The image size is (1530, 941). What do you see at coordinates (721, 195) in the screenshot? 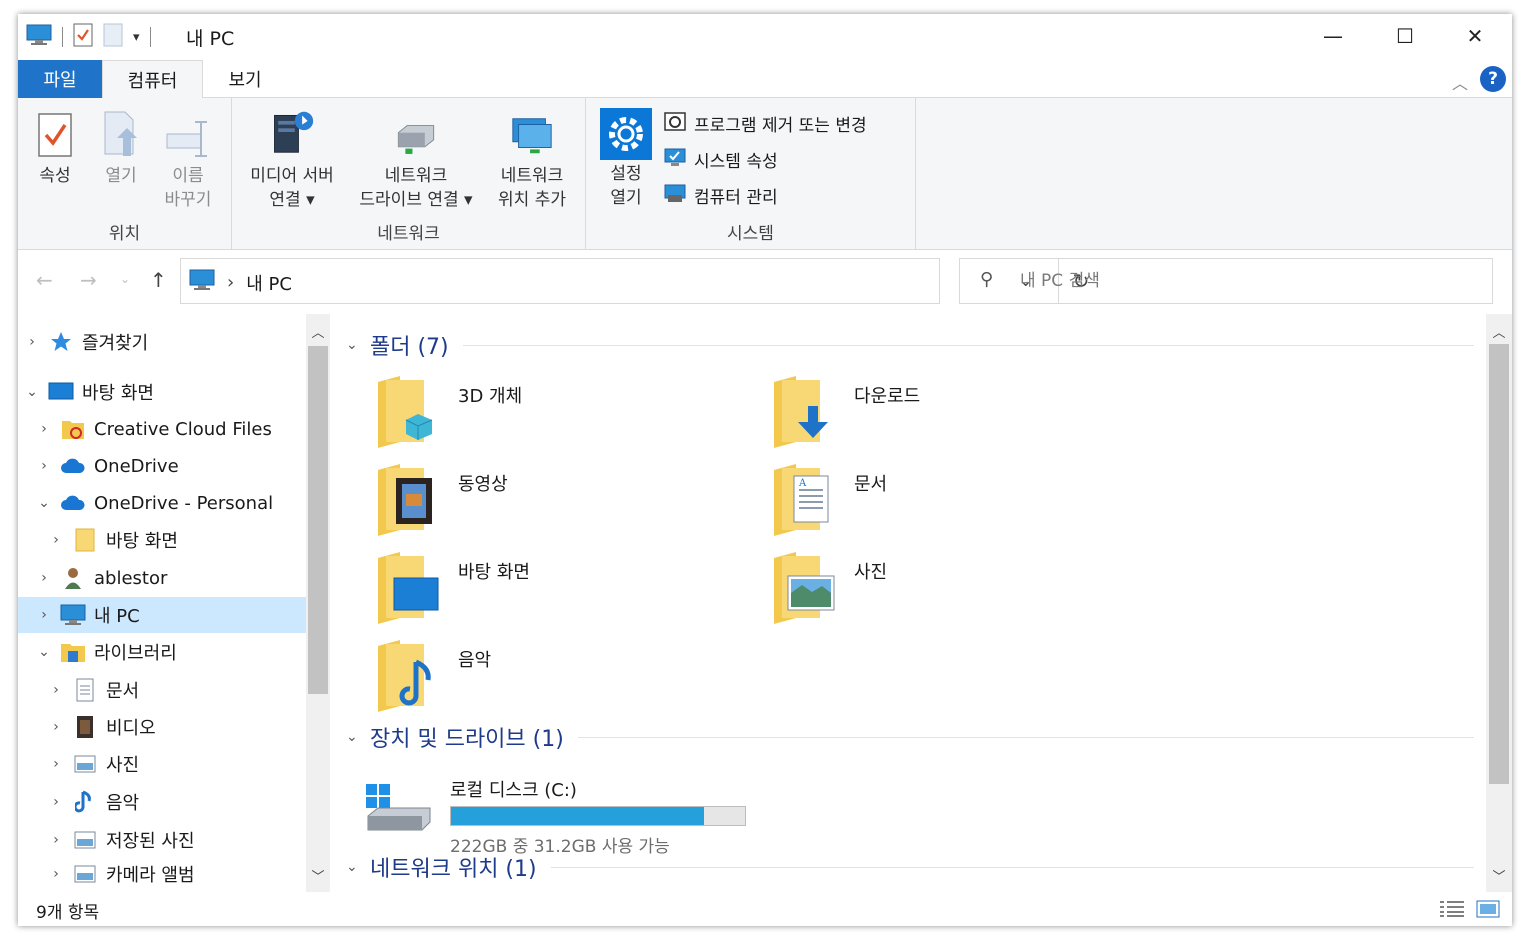
I see `computer-management-button: 컴퓨터 관리` at bounding box center [721, 195].